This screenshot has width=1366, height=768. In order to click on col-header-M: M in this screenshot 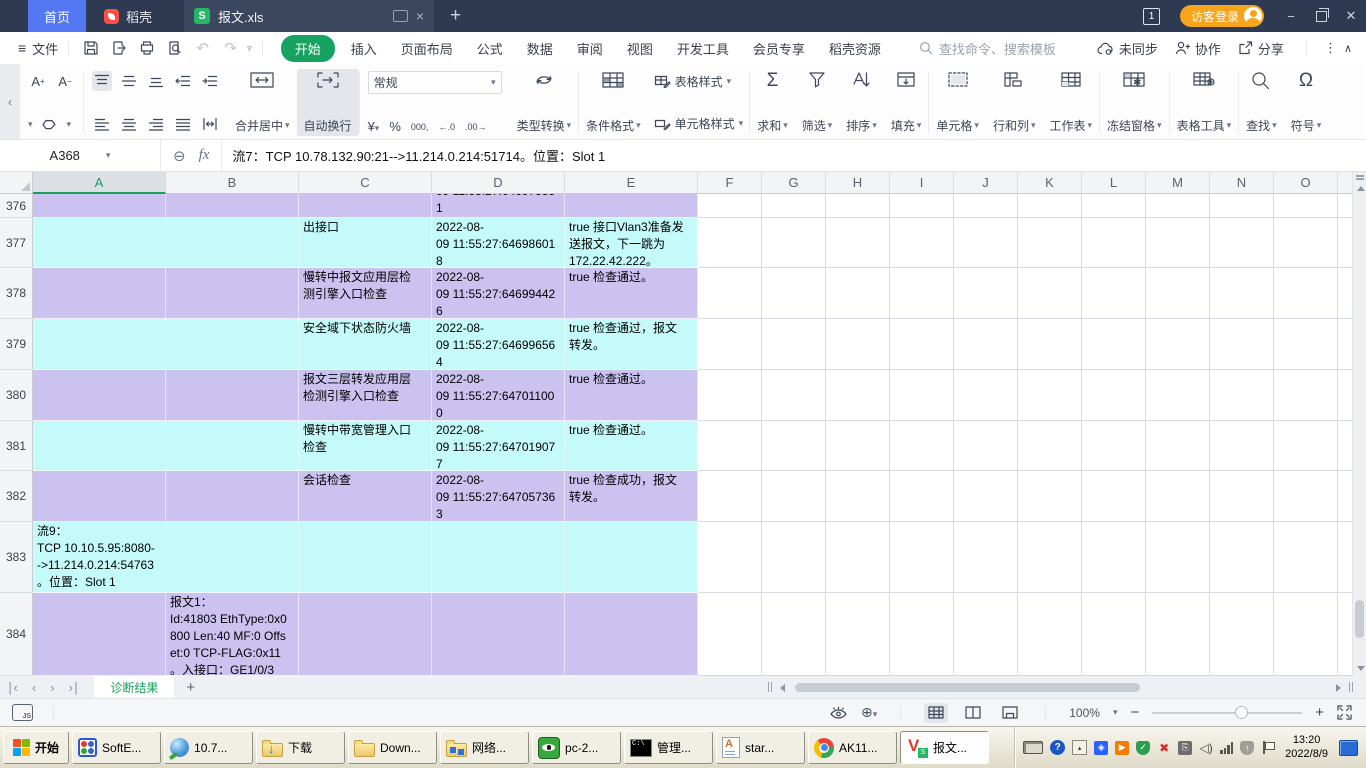, I will do `click(1178, 183)`.